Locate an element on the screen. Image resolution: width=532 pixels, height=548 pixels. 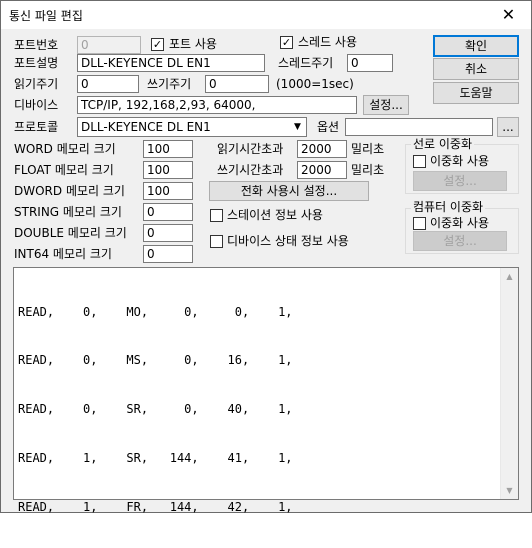
string-size-label: STRING 메모리 크기 is located at coordinates (68, 212).